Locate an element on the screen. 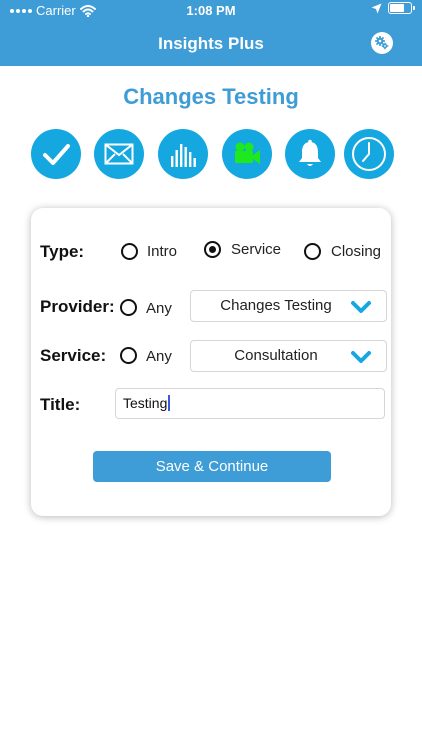  service-label: Service: is located at coordinates (73, 355).